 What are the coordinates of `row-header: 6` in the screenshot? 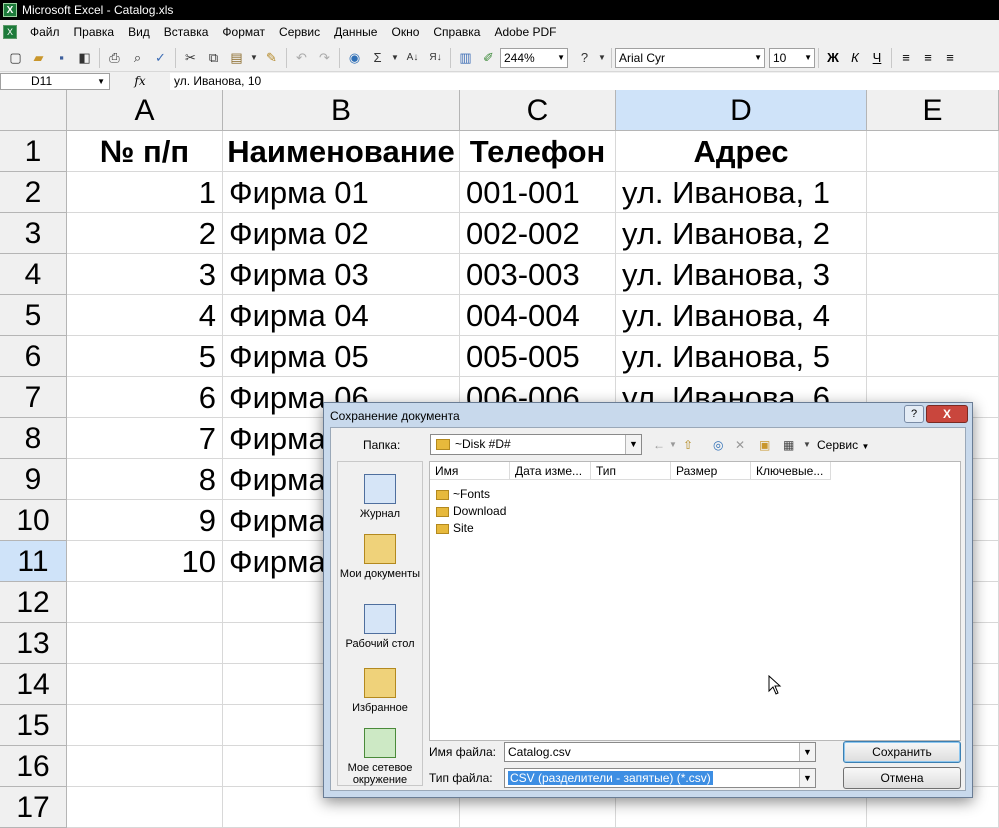 It's located at (33, 356).